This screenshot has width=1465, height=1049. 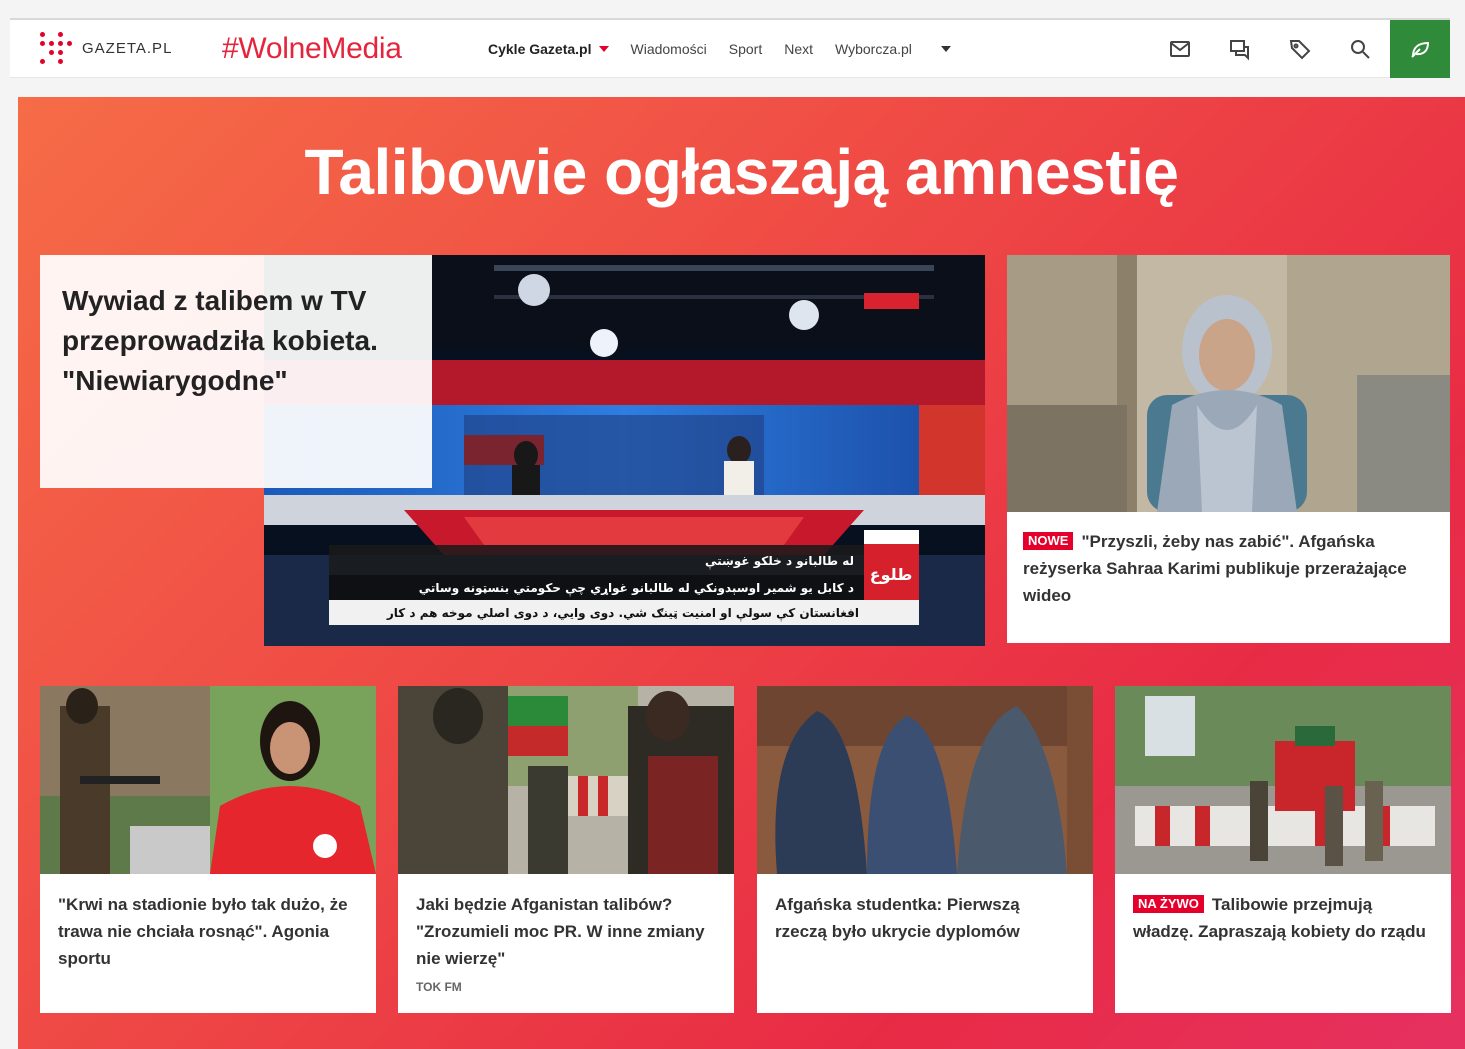 I want to click on toolbar, so click(x=1300, y=48).